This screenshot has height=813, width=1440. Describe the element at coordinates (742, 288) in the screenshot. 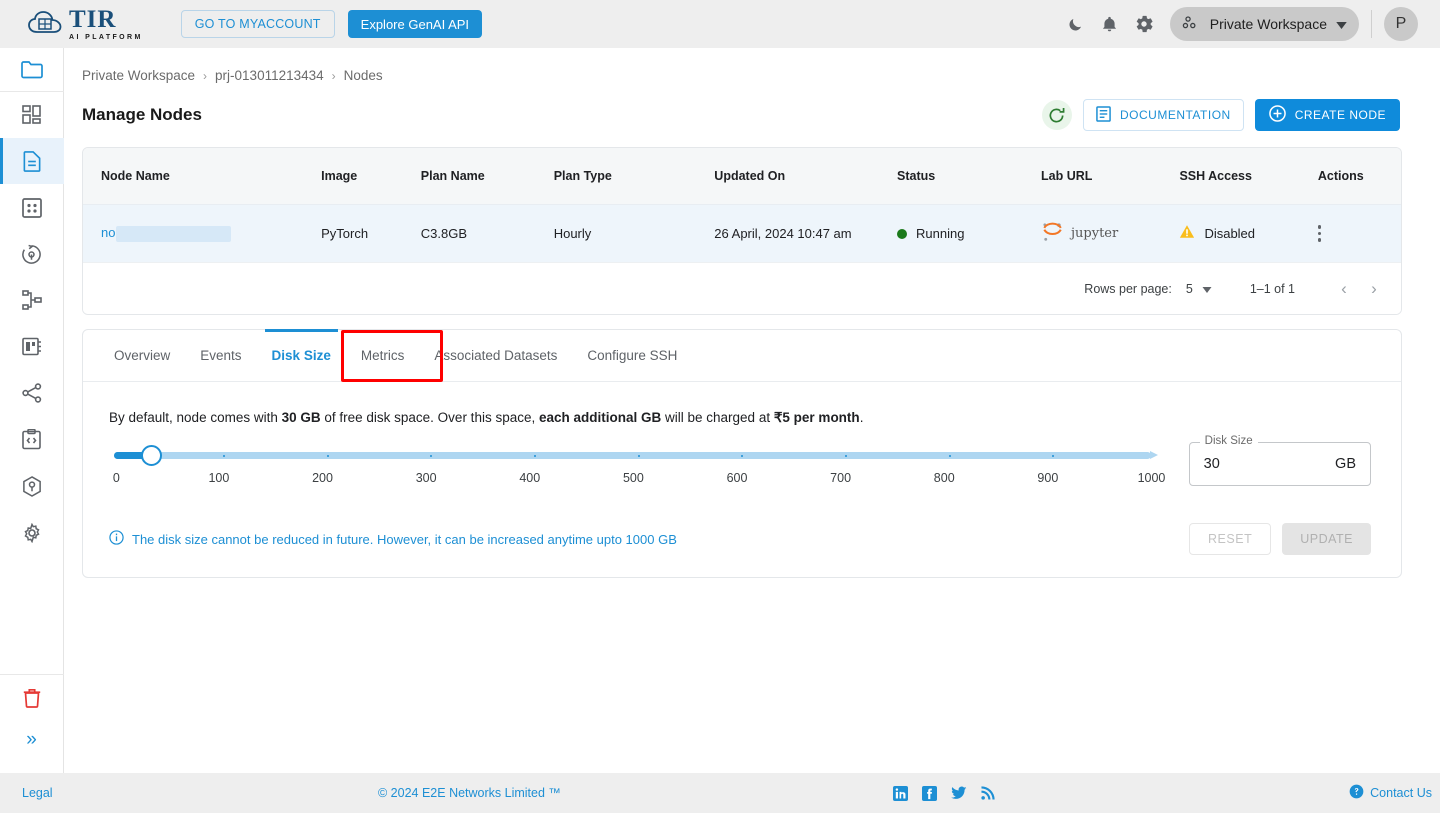

I see `table-pagination: Rows per page: 5 1–1 of 1 ‹ ›` at that location.